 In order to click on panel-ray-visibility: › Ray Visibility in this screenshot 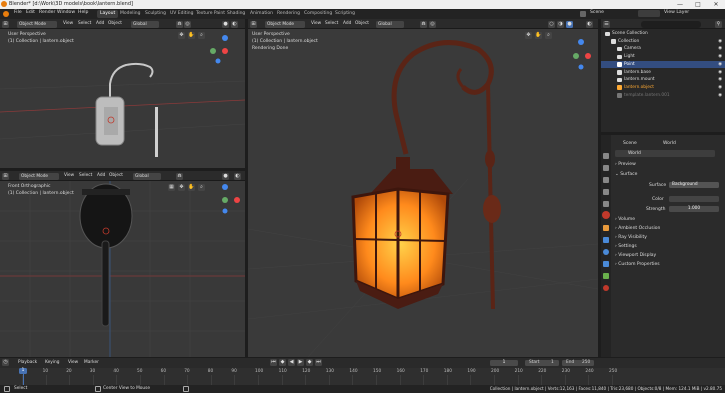, I will do `click(631, 237)`.